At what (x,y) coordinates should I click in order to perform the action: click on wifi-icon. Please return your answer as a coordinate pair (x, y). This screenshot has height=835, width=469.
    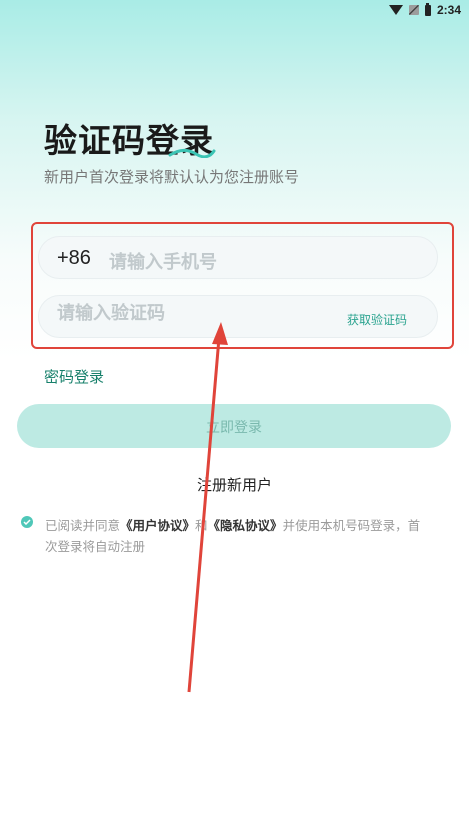
    Looking at the image, I should click on (395, 10).